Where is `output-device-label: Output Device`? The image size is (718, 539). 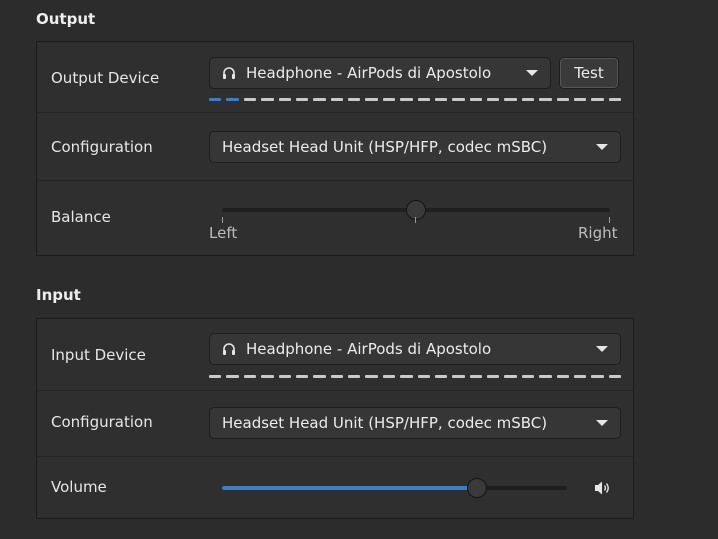 output-device-label: Output Device is located at coordinates (105, 78).